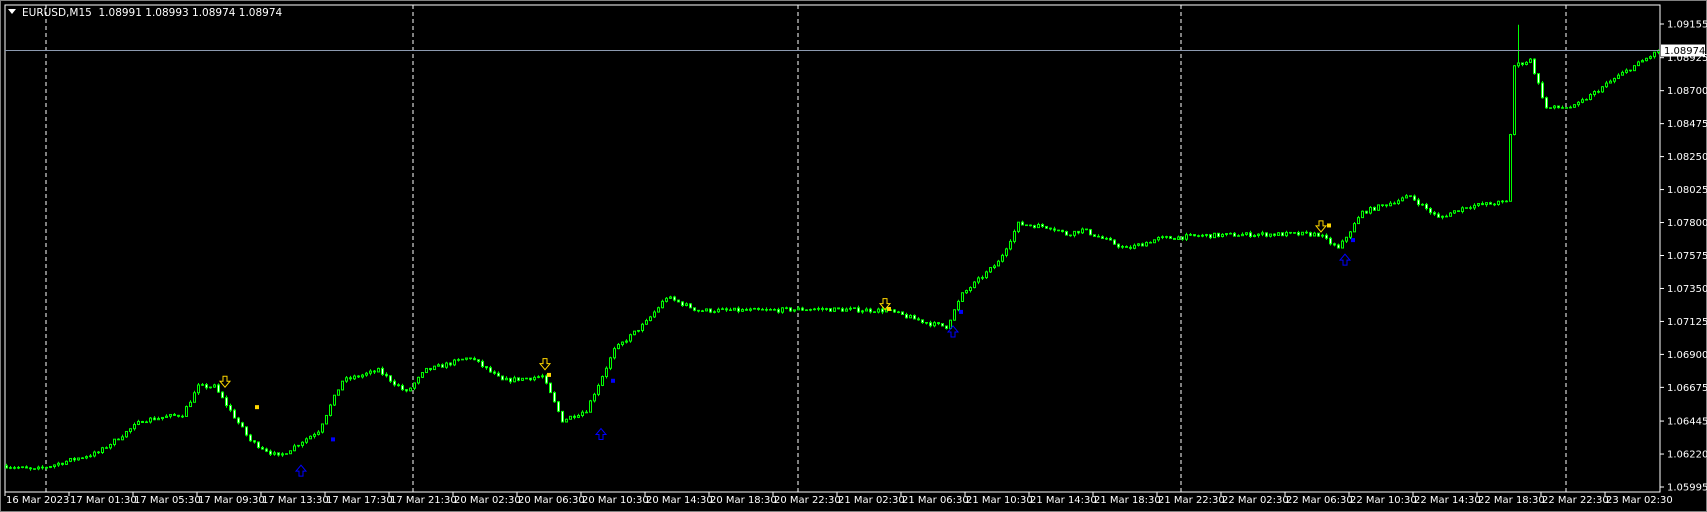 Image resolution: width=1707 pixels, height=512 pixels. I want to click on y-tick-label: 1.07800, so click(1687, 223).